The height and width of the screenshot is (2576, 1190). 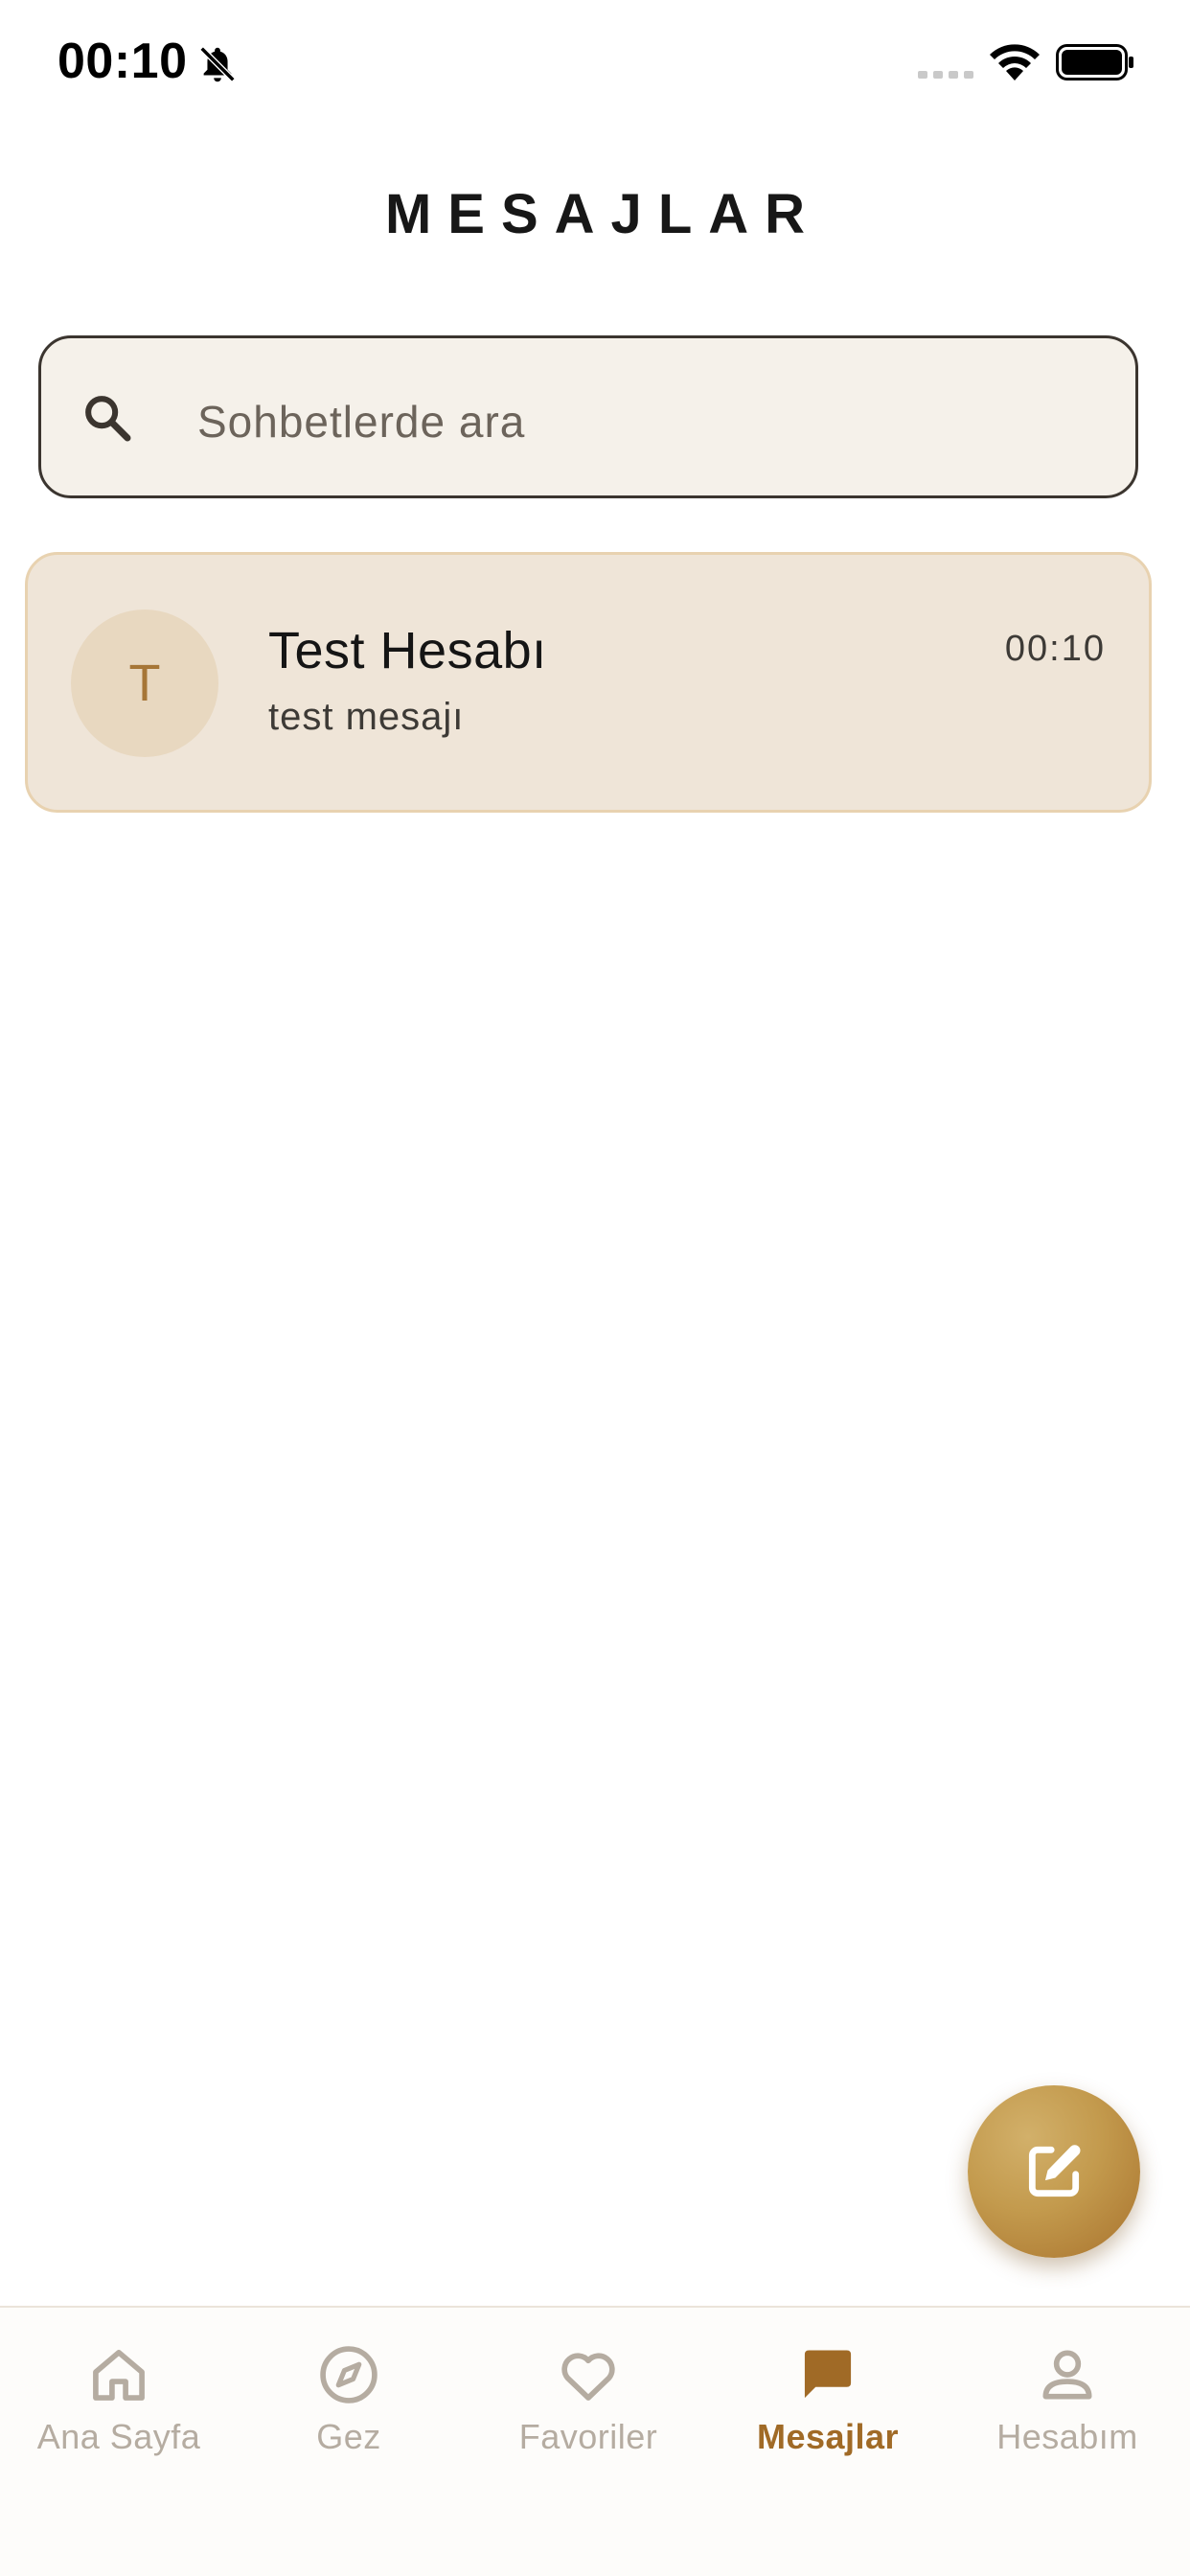 I want to click on nav-item-home: Ana Sayfa, so click(x=119, y=2404).